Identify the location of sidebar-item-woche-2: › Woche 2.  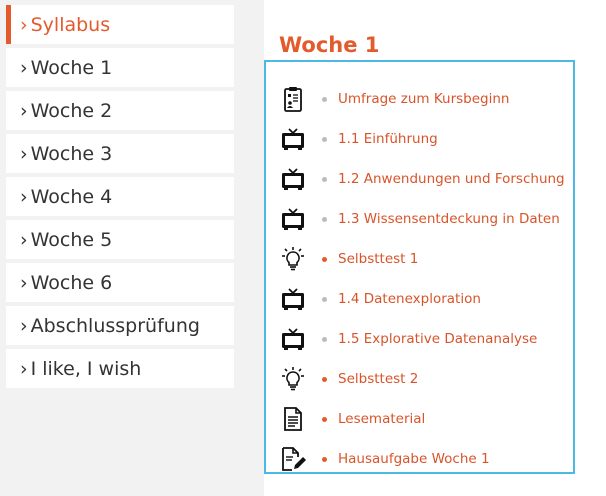
(120, 110).